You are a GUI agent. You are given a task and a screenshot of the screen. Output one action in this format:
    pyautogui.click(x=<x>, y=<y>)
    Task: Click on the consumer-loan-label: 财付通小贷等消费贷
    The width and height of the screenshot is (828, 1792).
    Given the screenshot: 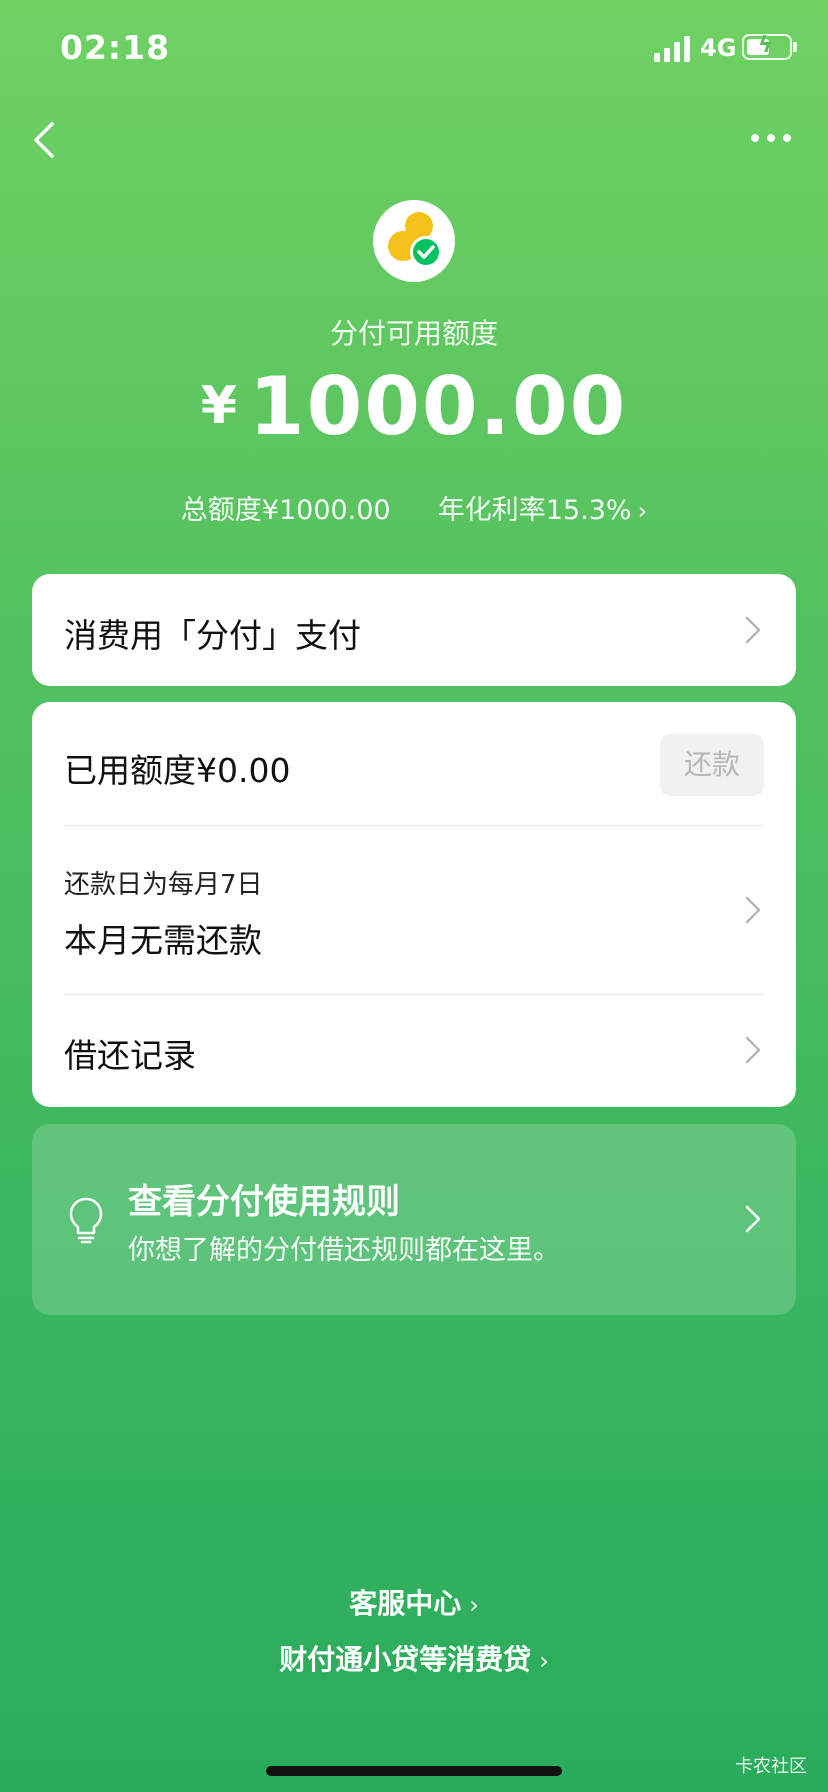 What is the action you would take?
    pyautogui.click(x=405, y=1659)
    